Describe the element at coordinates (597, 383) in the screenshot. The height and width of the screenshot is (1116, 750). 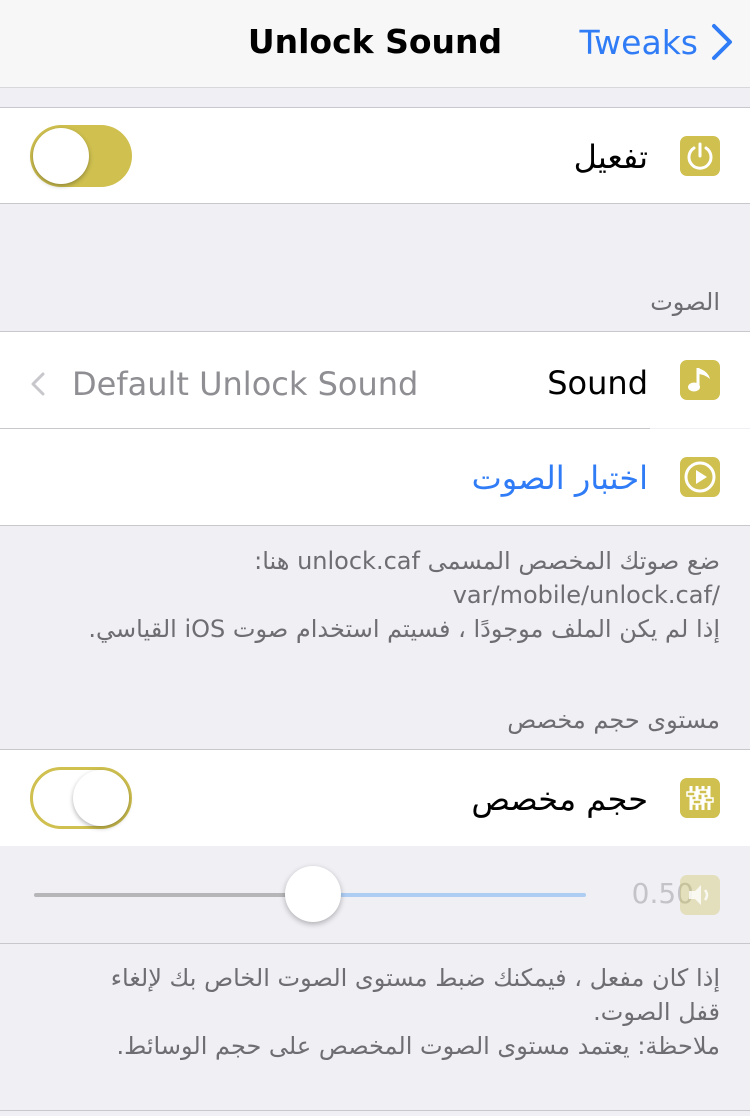
I see `sound-label: Sound` at that location.